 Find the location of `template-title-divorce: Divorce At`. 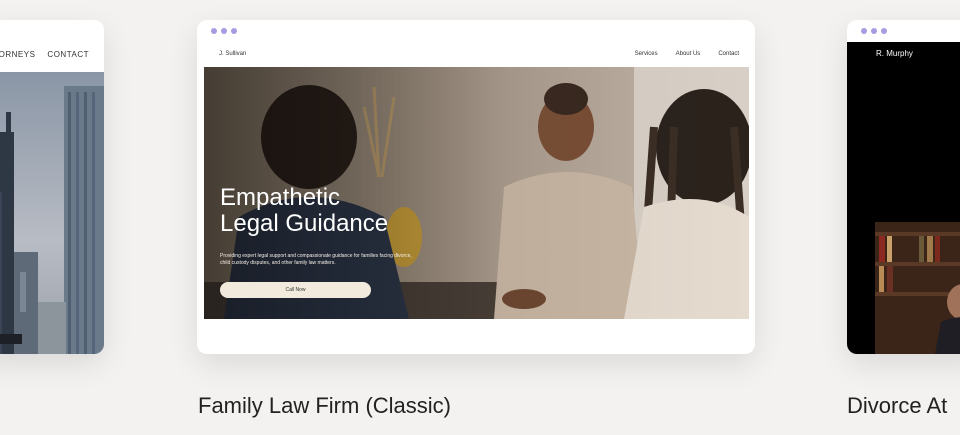

template-title-divorce: Divorce At is located at coordinates (897, 406).